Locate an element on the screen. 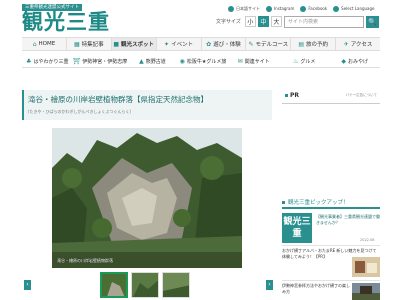 This screenshot has height=300, width=400. thumbnail-strip is located at coordinates (145, 285).